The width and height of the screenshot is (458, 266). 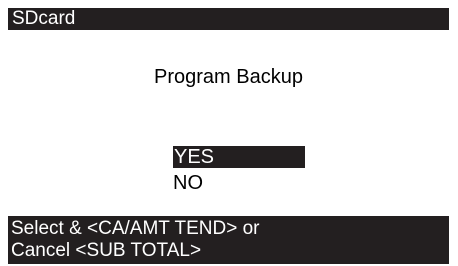 I want to click on option-no: NO, so click(x=188, y=183).